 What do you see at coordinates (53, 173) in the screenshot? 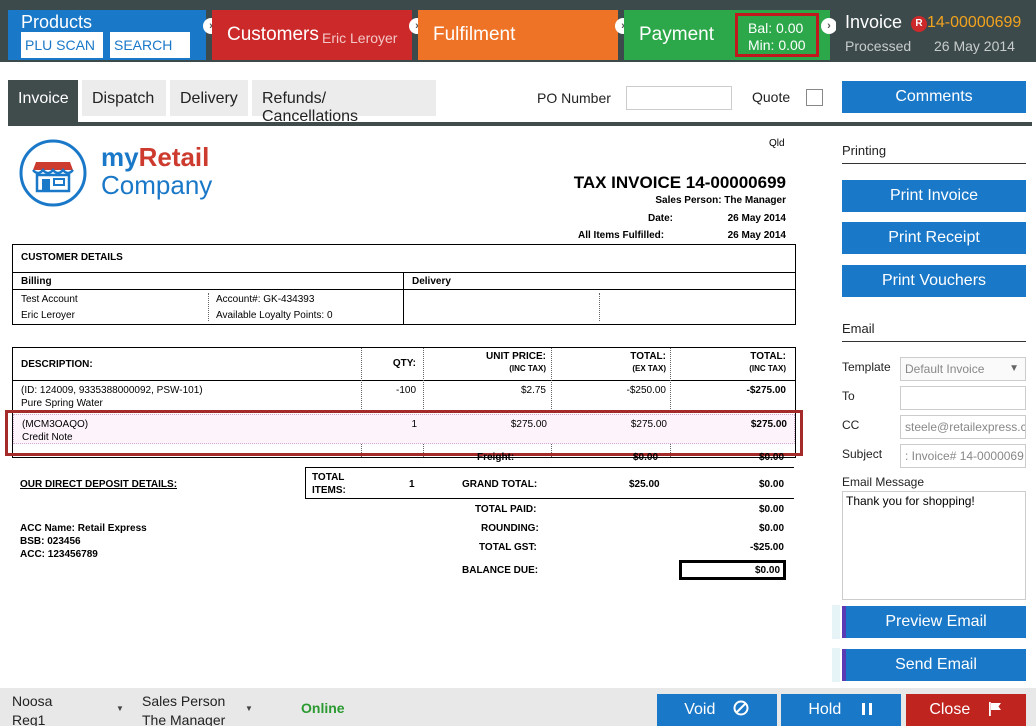
I see `store-logo-icon` at bounding box center [53, 173].